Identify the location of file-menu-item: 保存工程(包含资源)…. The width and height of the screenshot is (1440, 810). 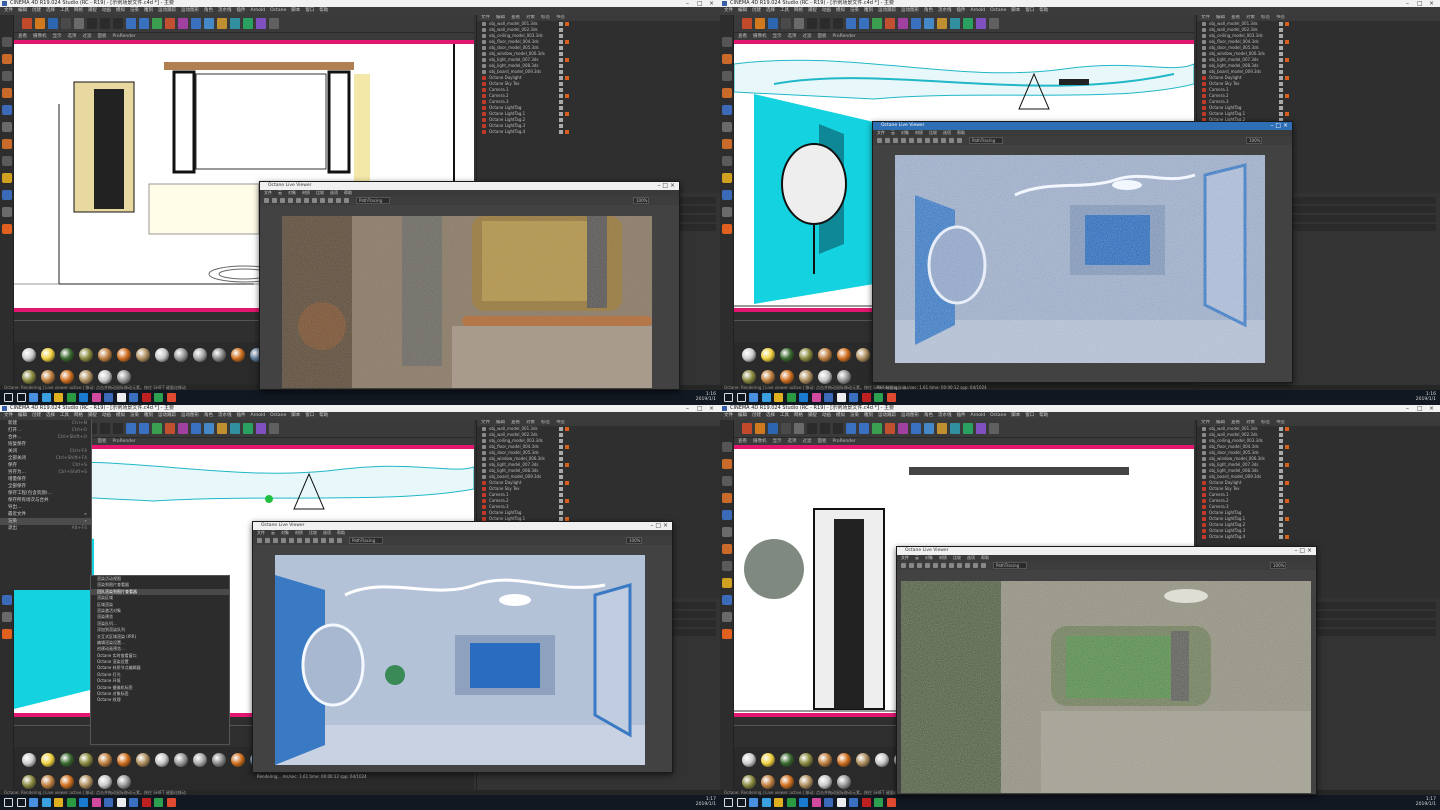
(45, 493).